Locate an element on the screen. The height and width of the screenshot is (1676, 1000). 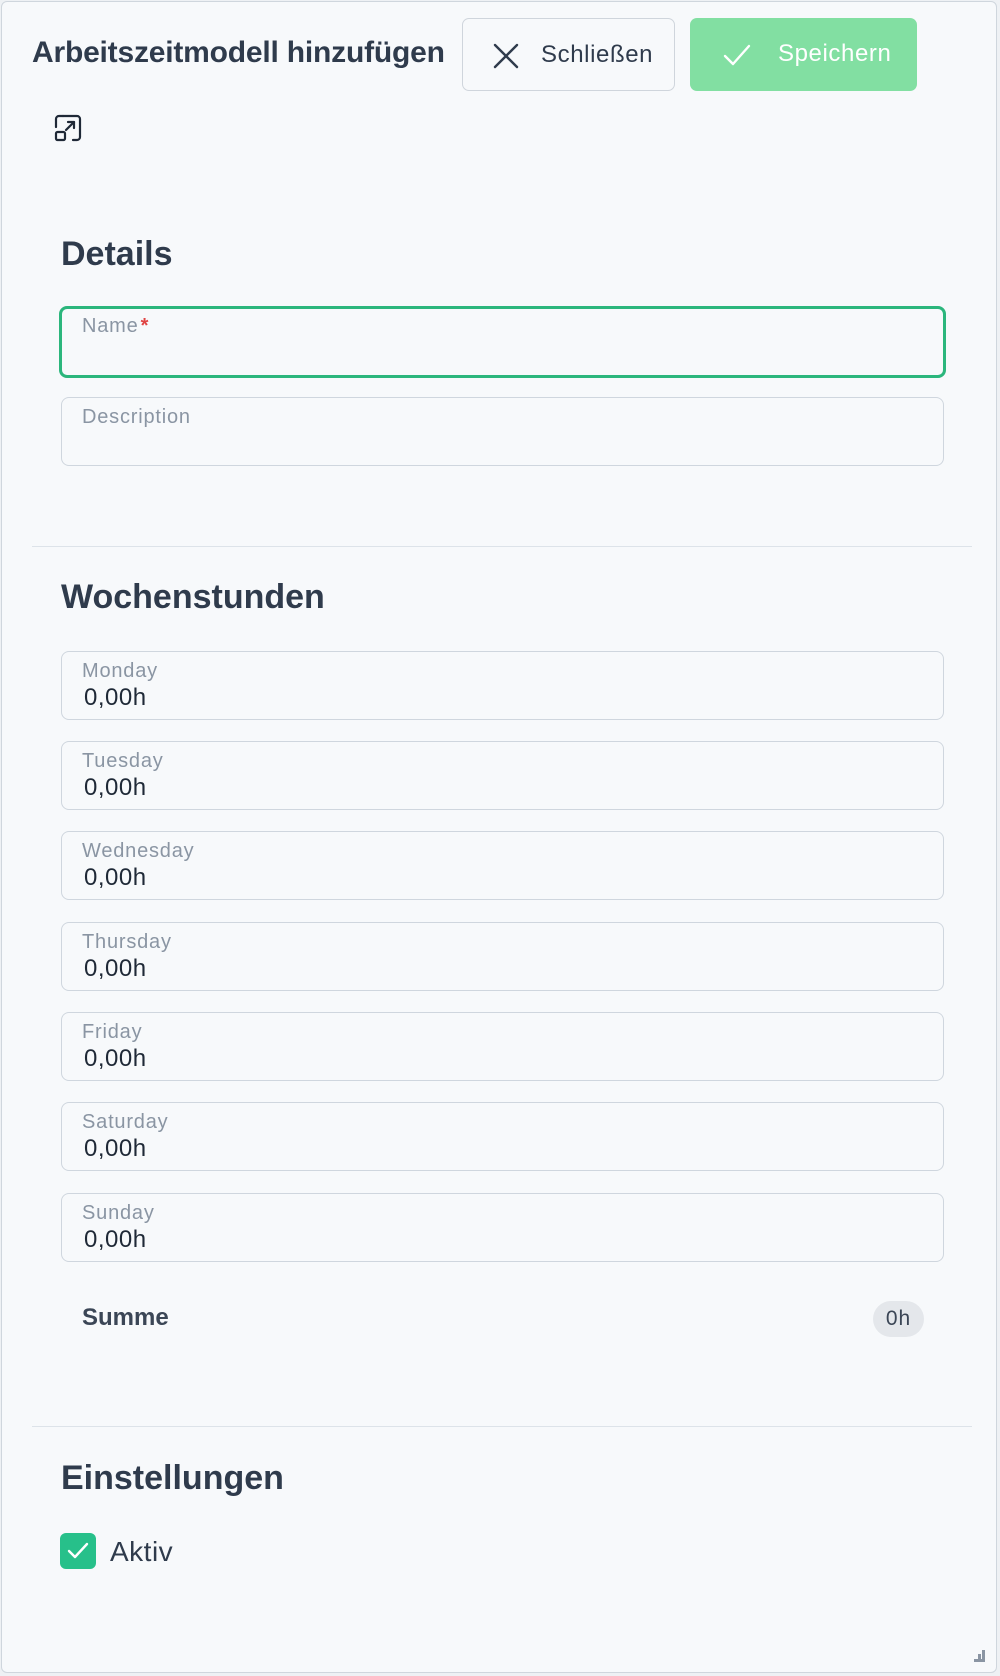
day-field-sunday: Sunday 0,00h is located at coordinates (502, 1227).